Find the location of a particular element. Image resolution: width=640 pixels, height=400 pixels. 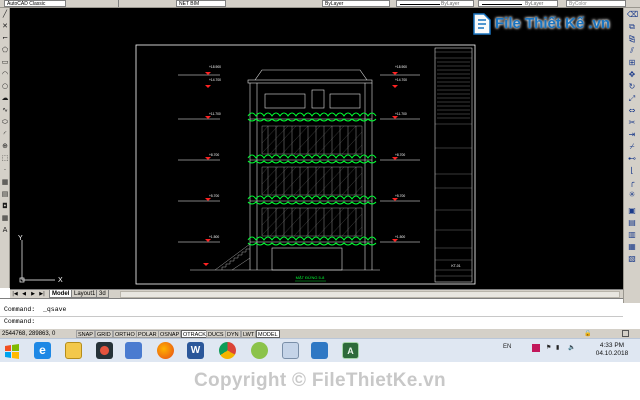

multiline-text-icon: A is located at coordinates (5, 230).